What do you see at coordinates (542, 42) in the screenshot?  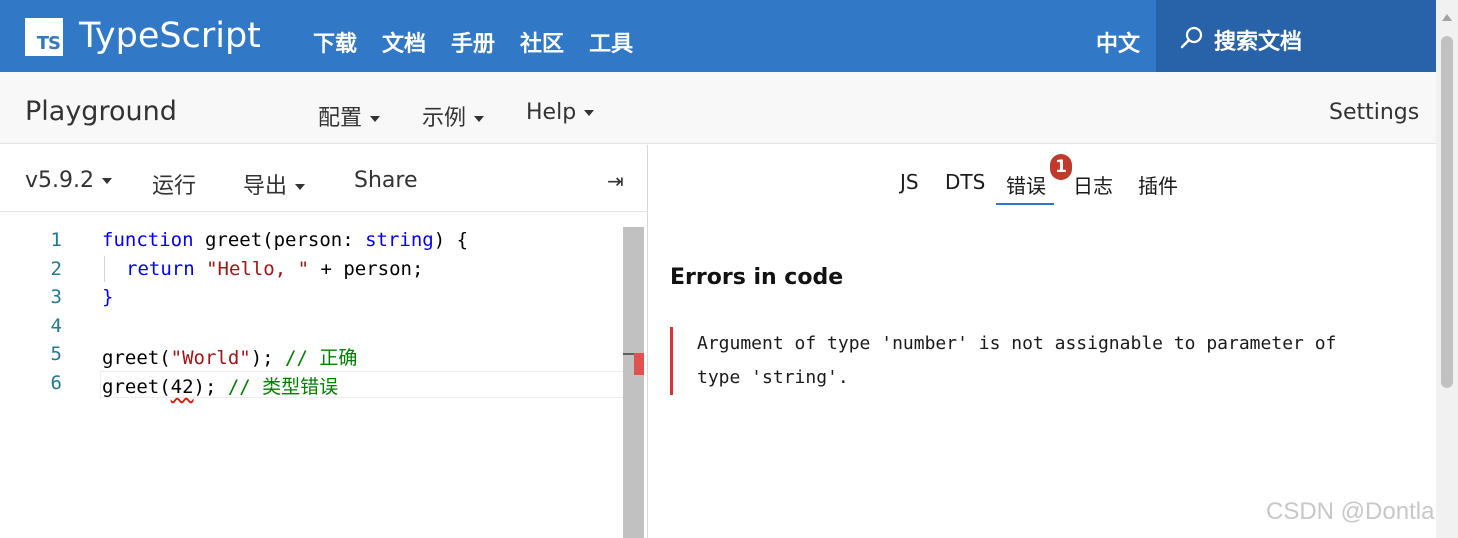 I see `nav-link-community: 社区` at bounding box center [542, 42].